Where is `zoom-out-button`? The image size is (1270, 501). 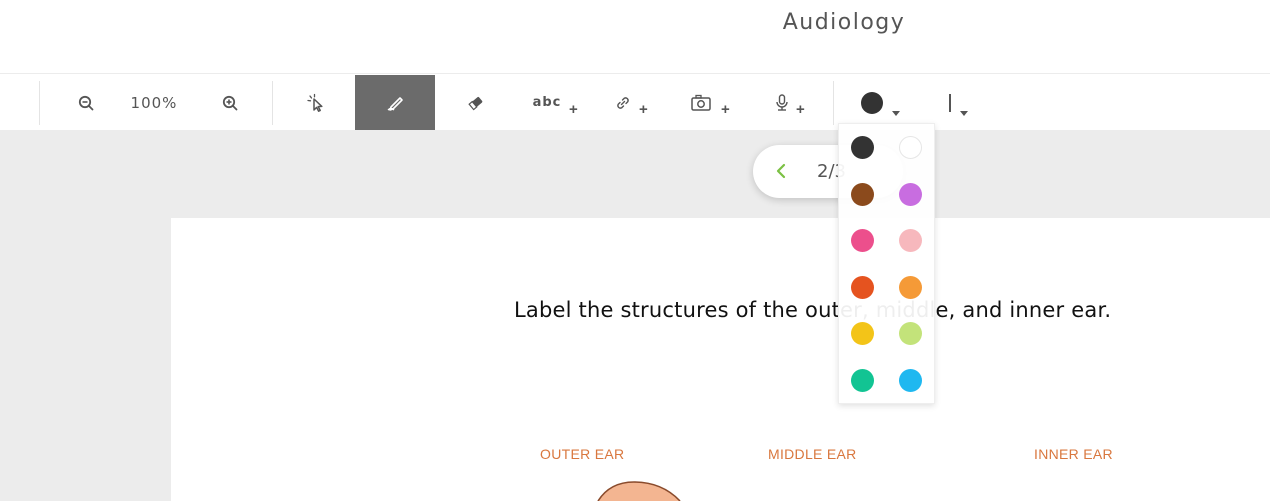
zoom-out-button is located at coordinates (86, 102).